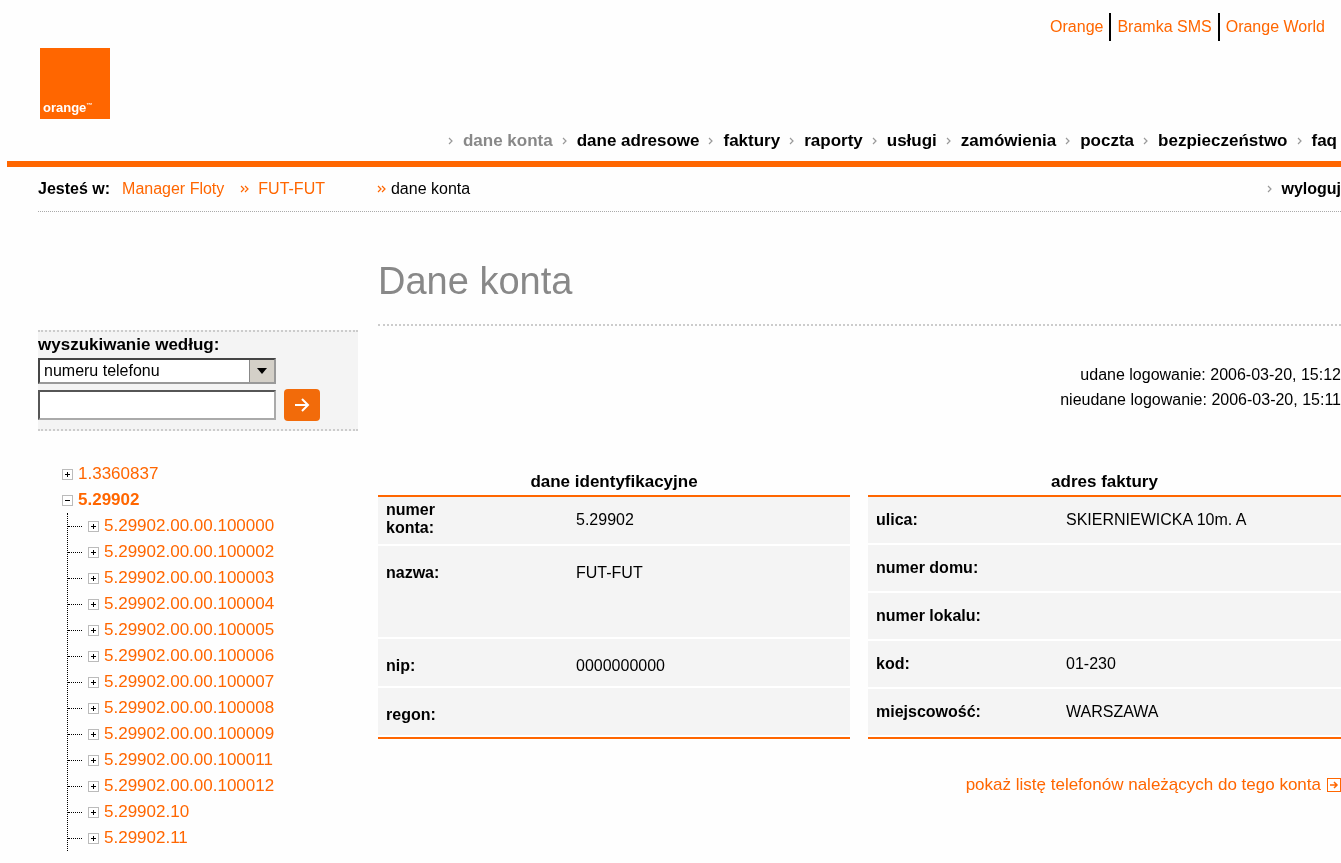 Image resolution: width=1341 pixels, height=863 pixels. What do you see at coordinates (189, 656) in the screenshot?
I see `tree-item: 5.29902.00.00.100006` at bounding box center [189, 656].